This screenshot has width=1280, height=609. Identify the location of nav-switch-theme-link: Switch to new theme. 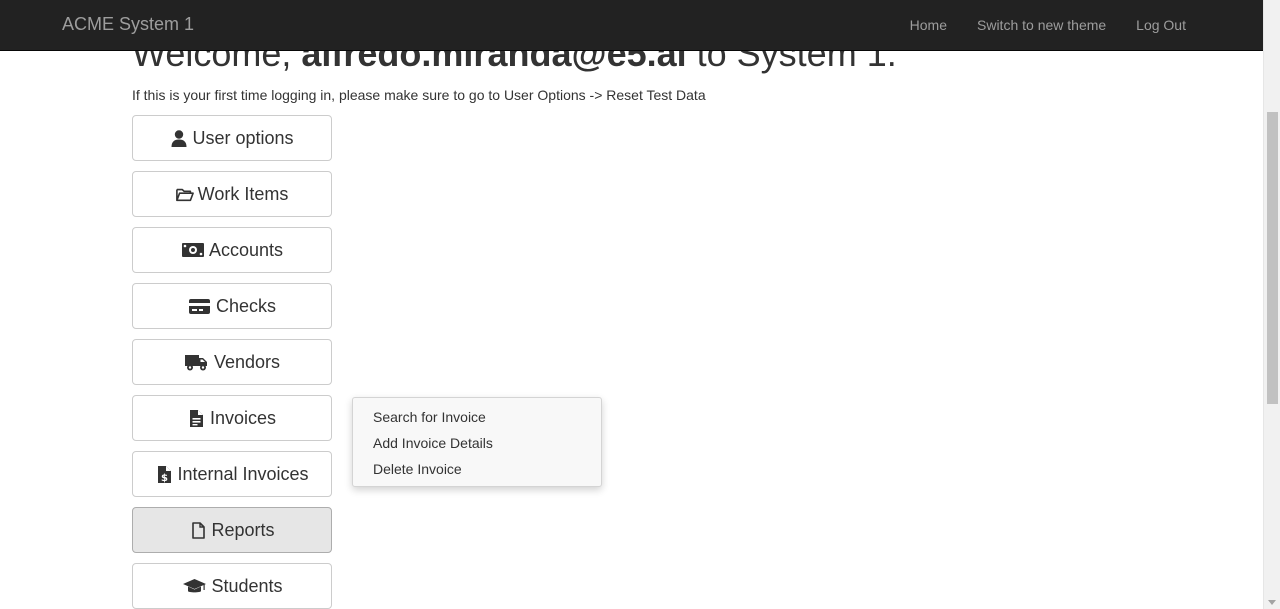
(1041, 25).